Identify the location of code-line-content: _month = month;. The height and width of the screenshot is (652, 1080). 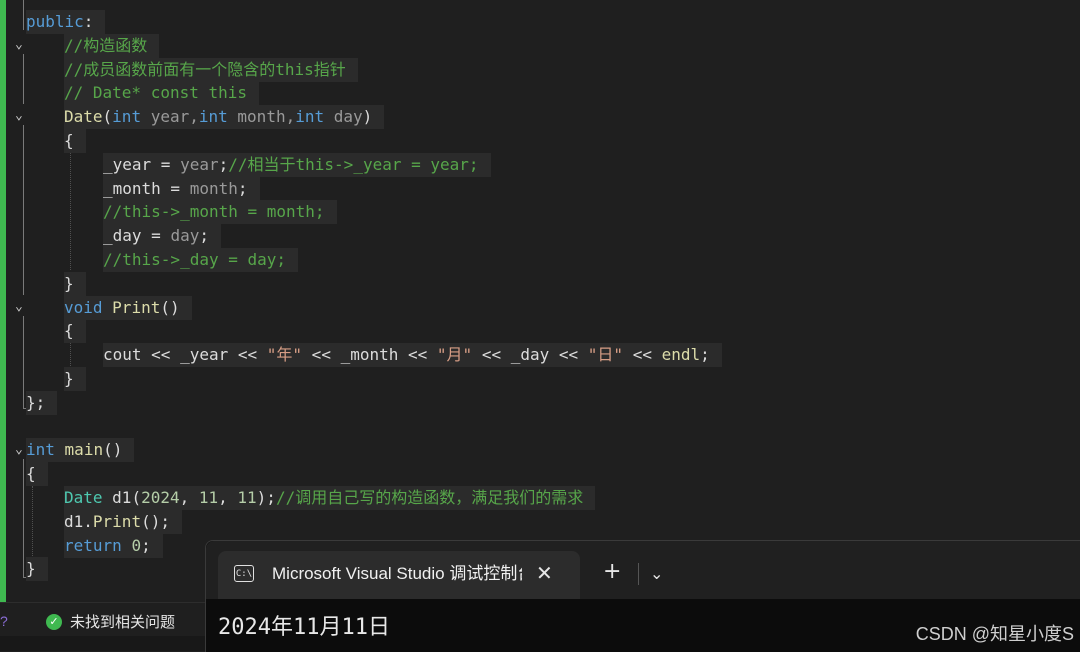
(181, 188).